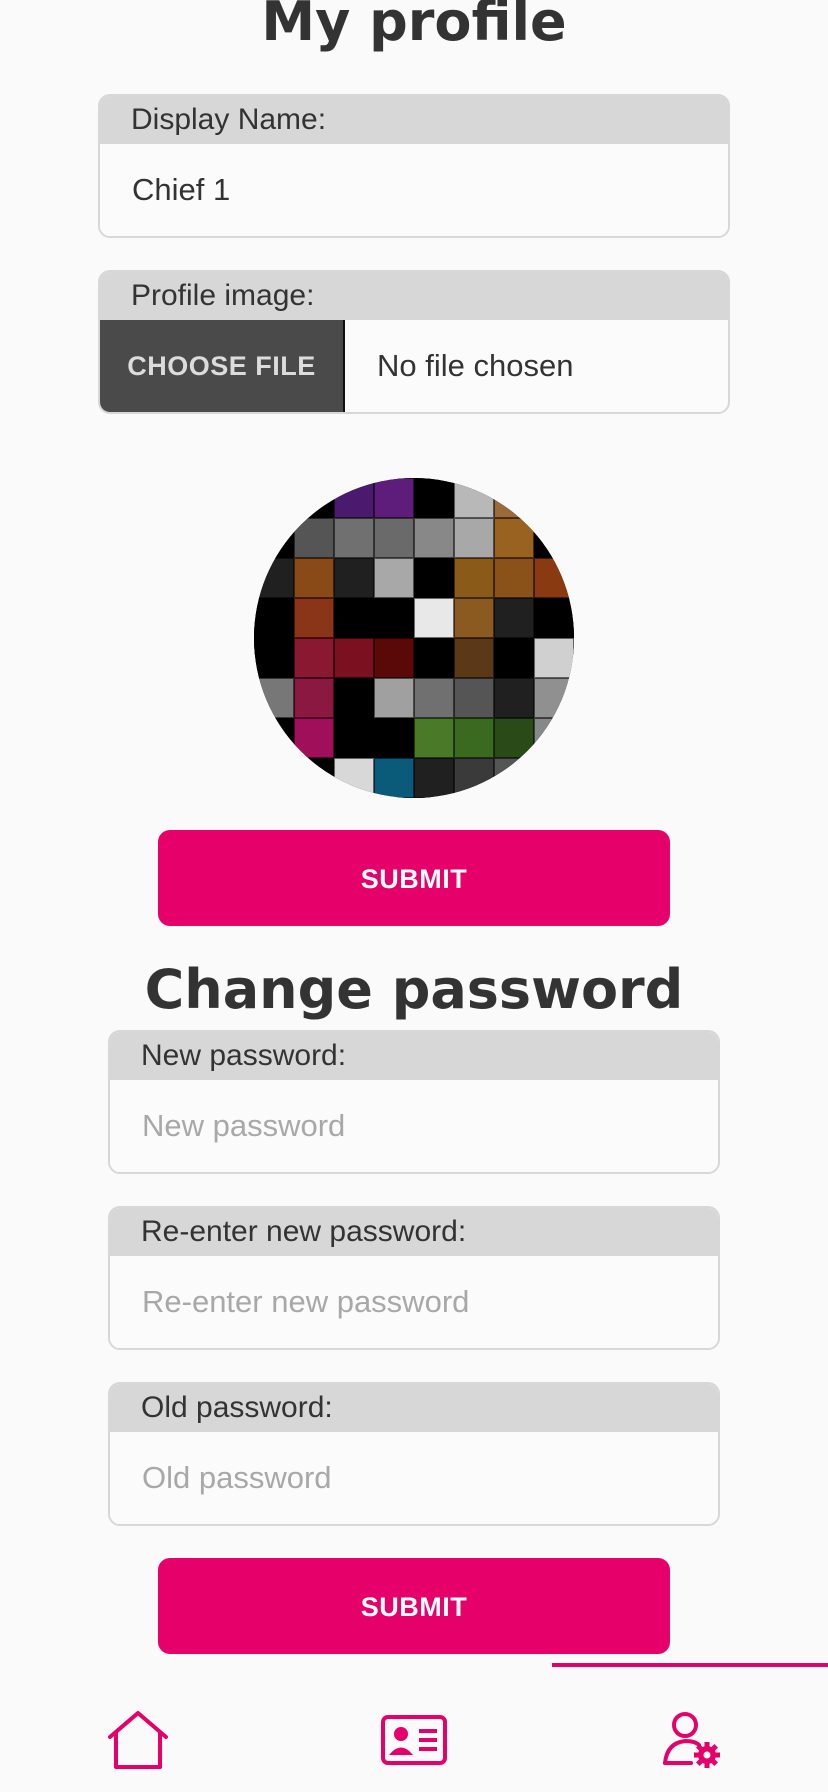 This screenshot has width=828, height=1792. What do you see at coordinates (430, 1302) in the screenshot?
I see `reenter-password-input` at bounding box center [430, 1302].